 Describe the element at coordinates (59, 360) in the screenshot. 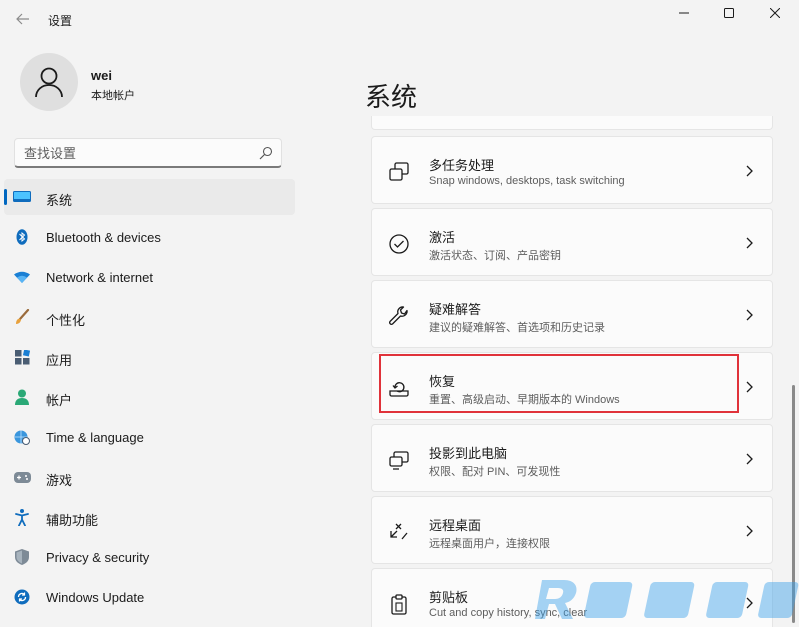

I see `sidebar-item-label: 应用` at that location.